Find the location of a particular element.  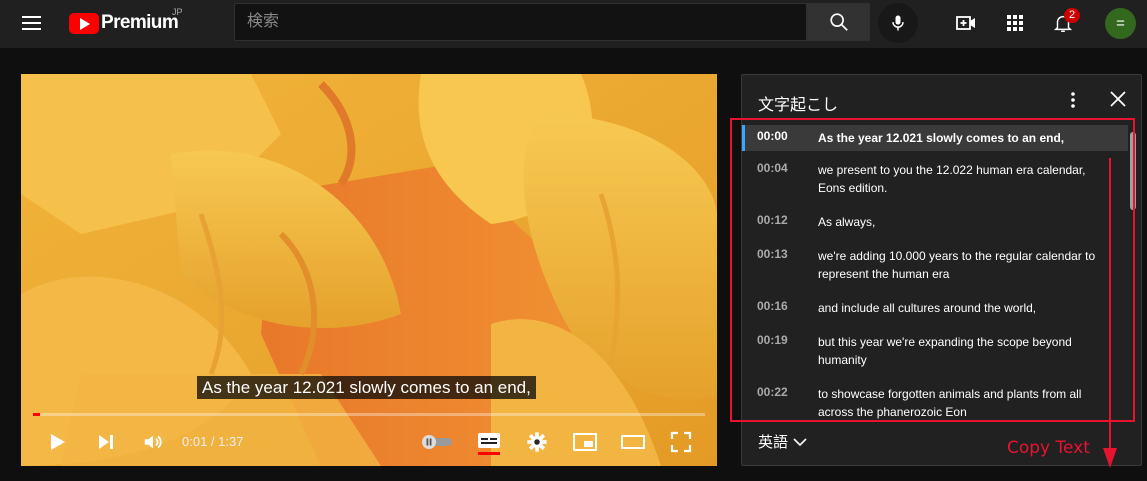

search-input is located at coordinates (520, 22).